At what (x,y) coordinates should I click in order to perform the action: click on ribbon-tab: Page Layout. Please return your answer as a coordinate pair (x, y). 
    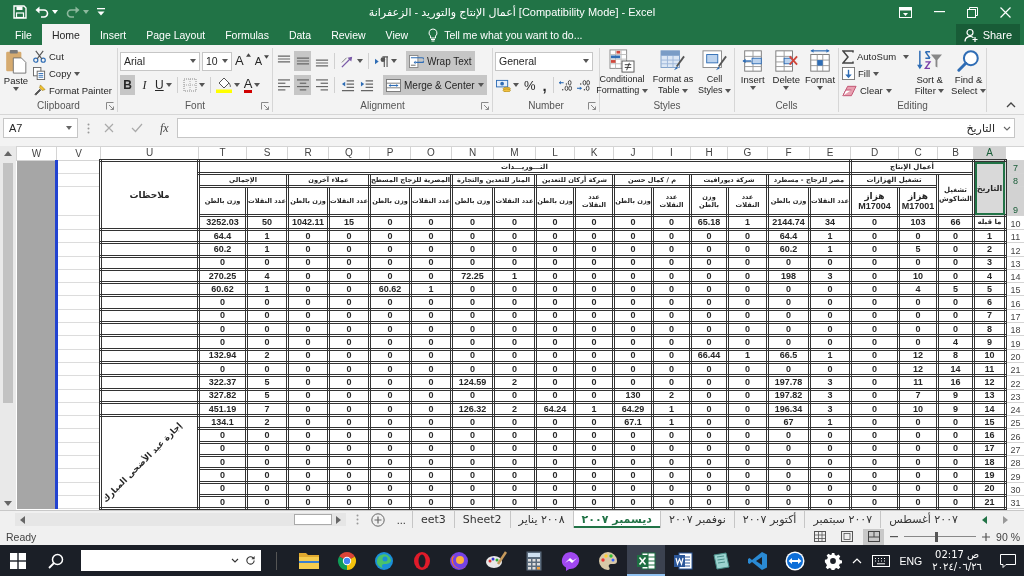
    Looking at the image, I should click on (176, 34).